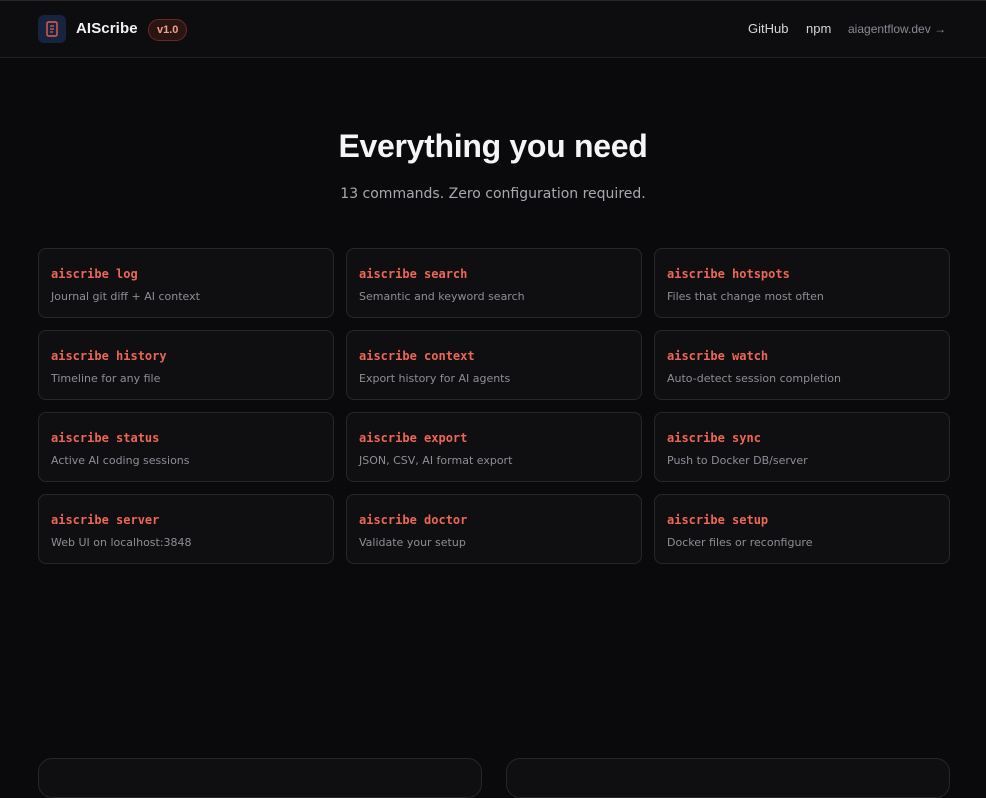 Image resolution: width=986 pixels, height=798 pixels. What do you see at coordinates (120, 460) in the screenshot?
I see `command-description: Active AI coding sessions` at bounding box center [120, 460].